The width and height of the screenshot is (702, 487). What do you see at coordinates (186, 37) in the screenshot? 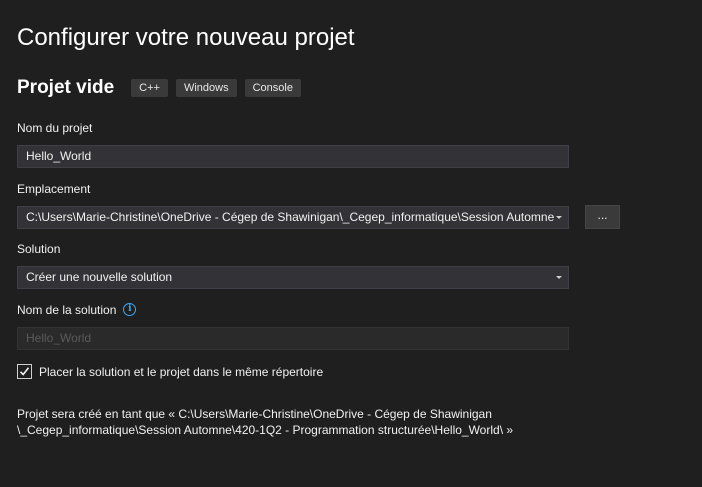
I see `page-title: Configurer votre nouveau projet` at bounding box center [186, 37].